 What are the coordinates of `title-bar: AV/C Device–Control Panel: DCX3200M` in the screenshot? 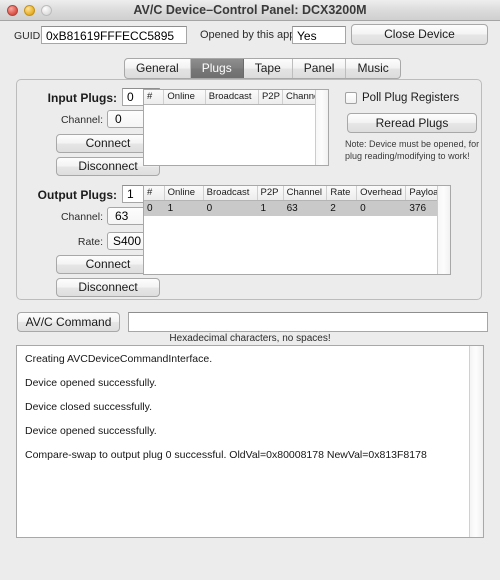 It's located at (250, 10).